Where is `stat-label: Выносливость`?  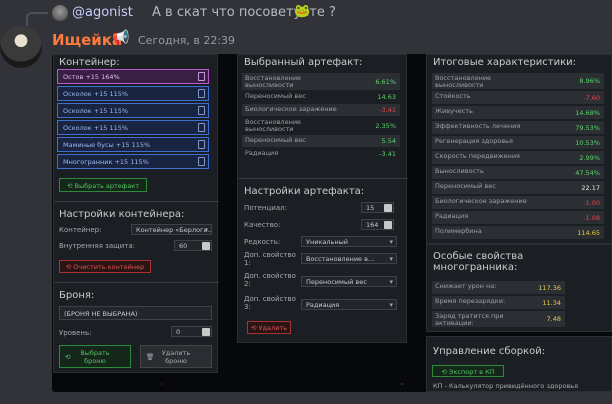
stat-label: Выносливость is located at coordinates (459, 171).